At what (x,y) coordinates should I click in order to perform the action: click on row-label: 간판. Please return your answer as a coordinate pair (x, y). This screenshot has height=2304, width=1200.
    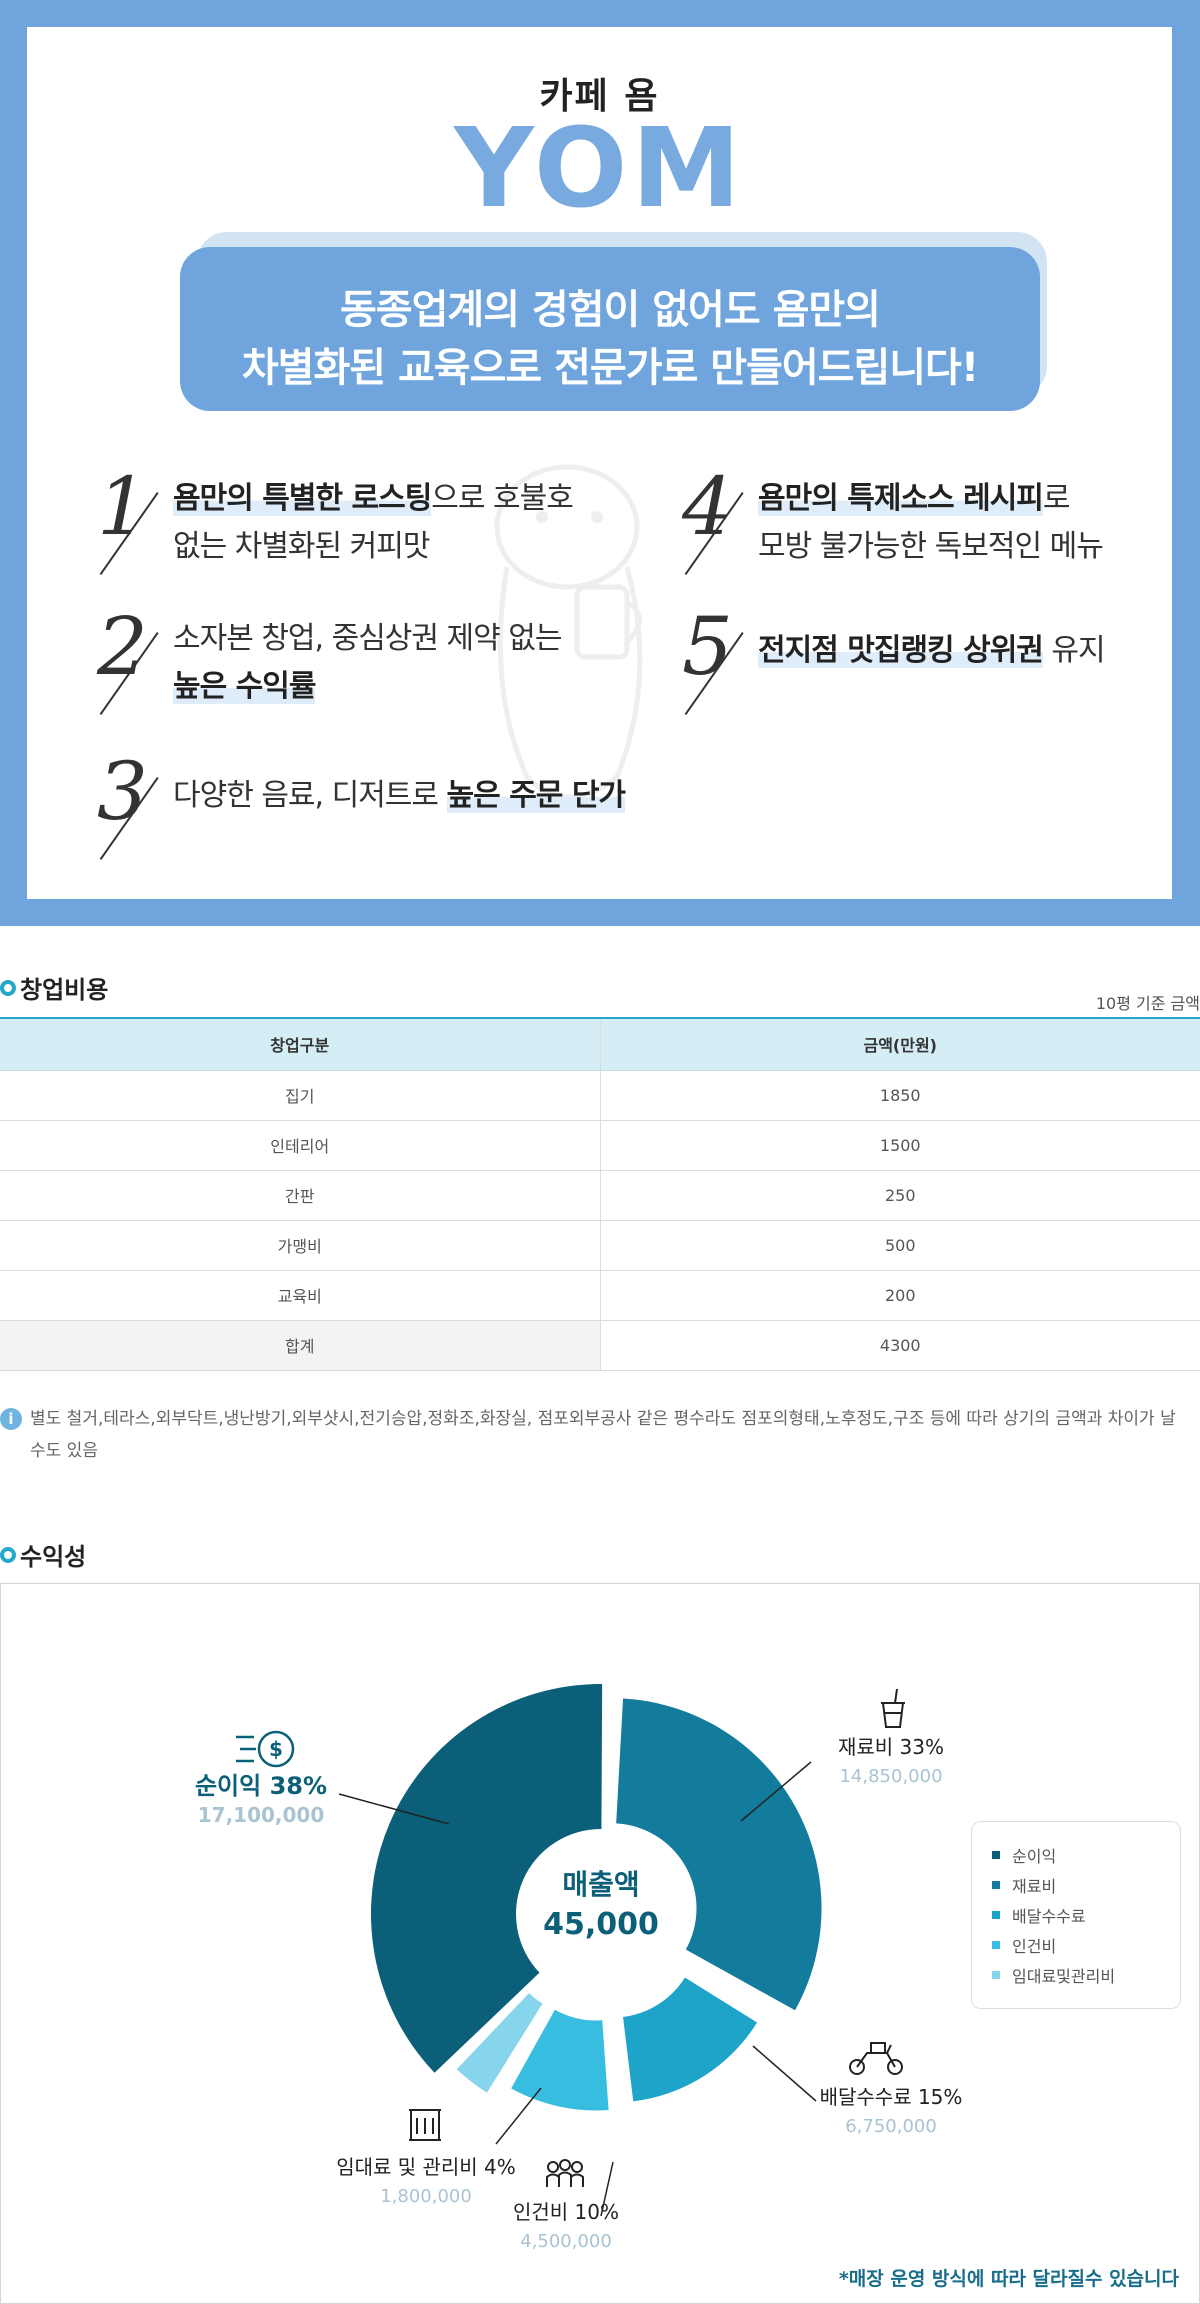
    Looking at the image, I should click on (300, 1195).